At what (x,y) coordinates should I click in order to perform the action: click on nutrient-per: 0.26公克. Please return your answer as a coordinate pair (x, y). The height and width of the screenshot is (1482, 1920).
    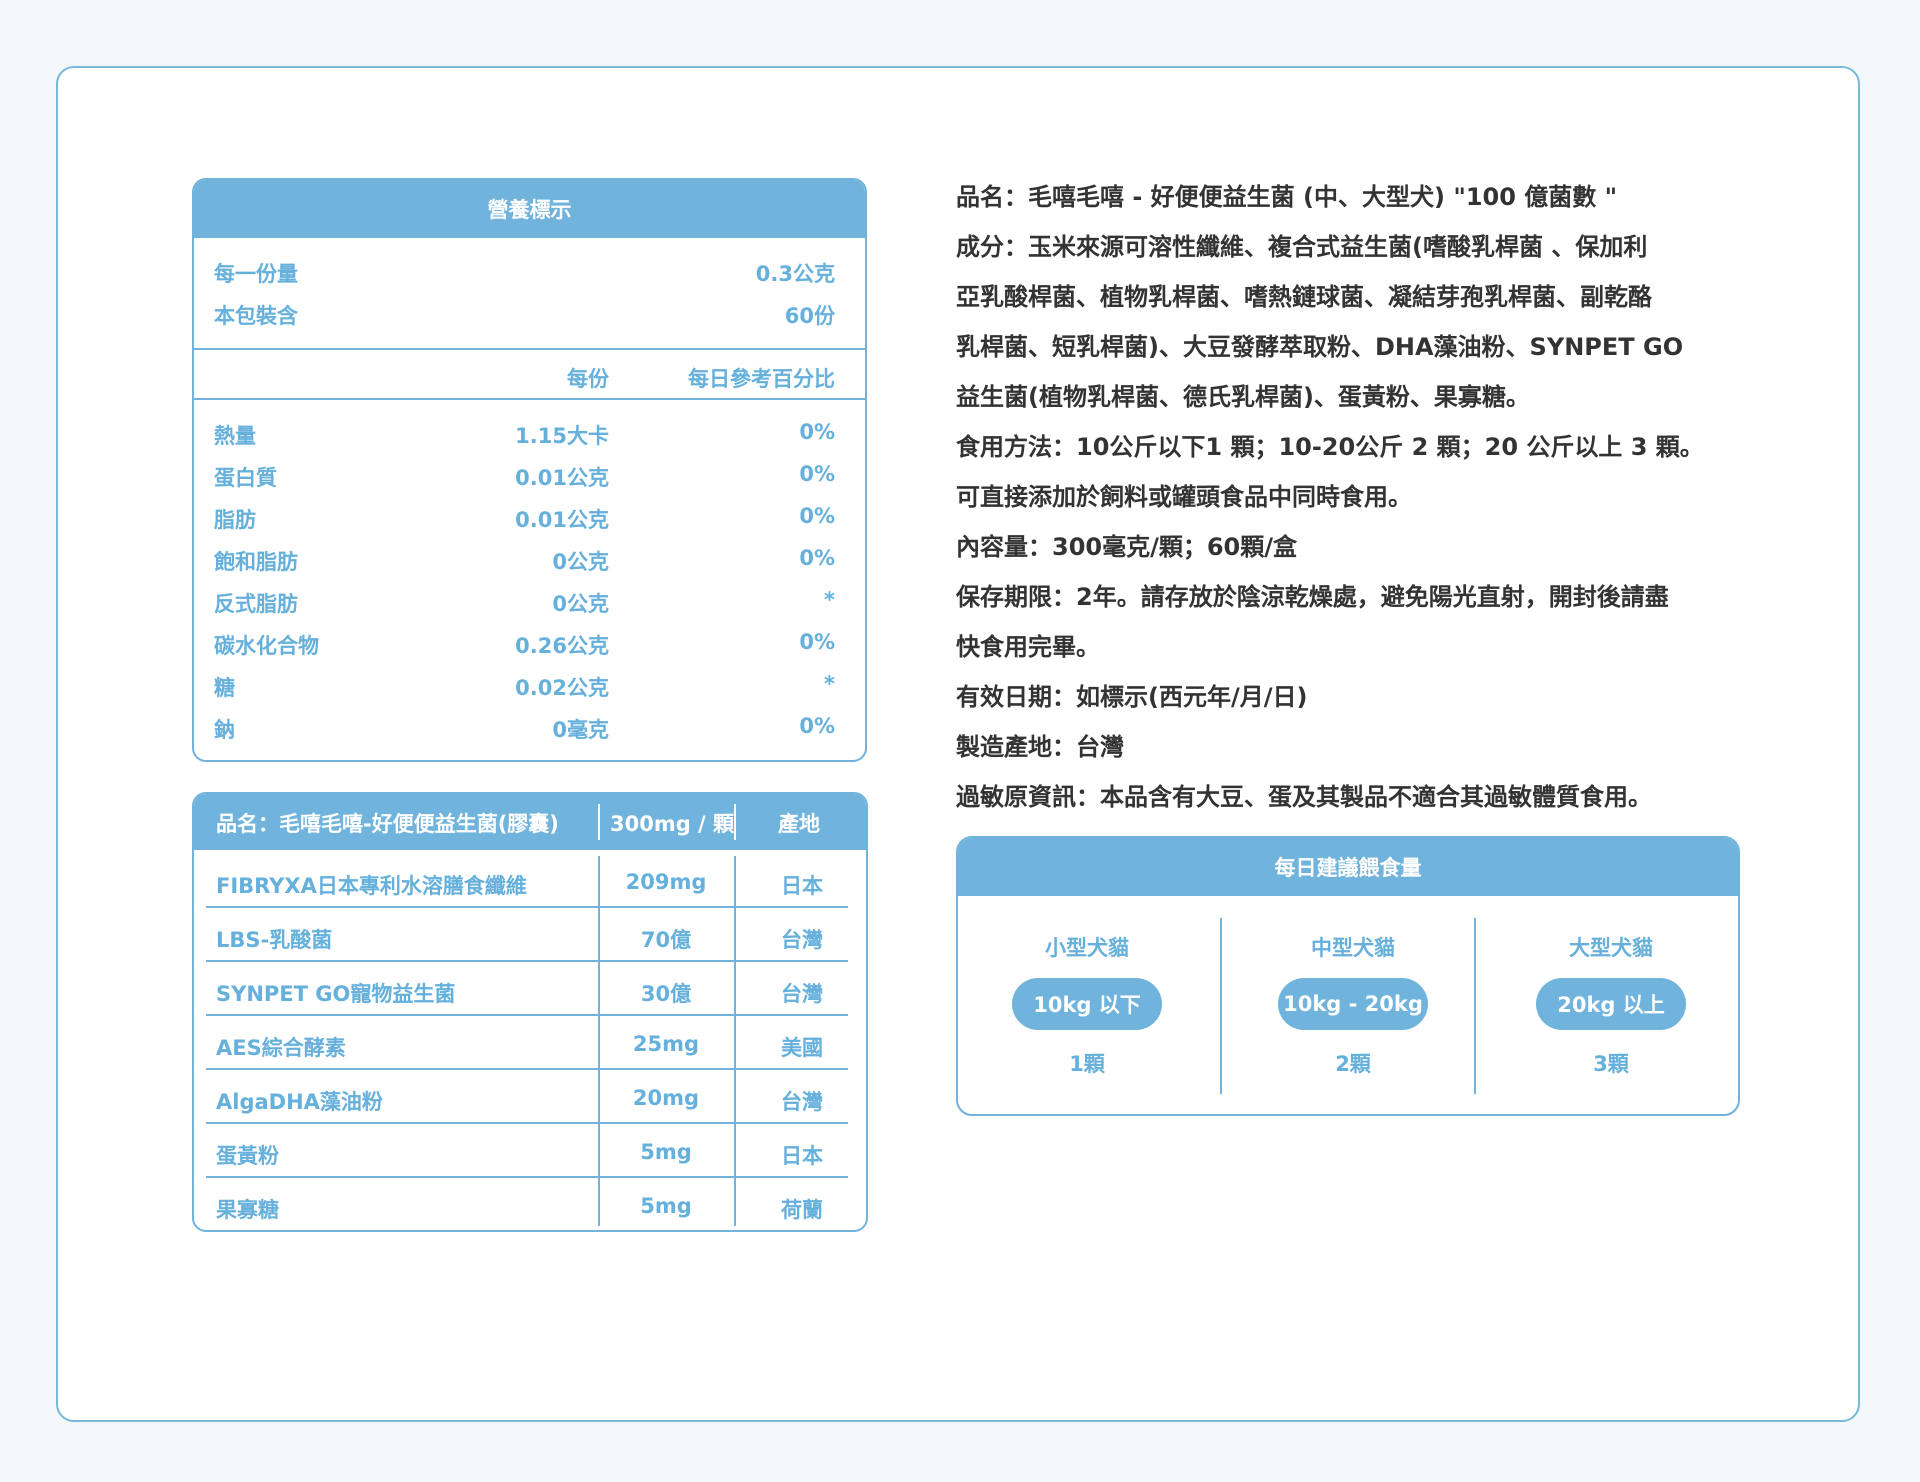
    Looking at the image, I should click on (562, 646).